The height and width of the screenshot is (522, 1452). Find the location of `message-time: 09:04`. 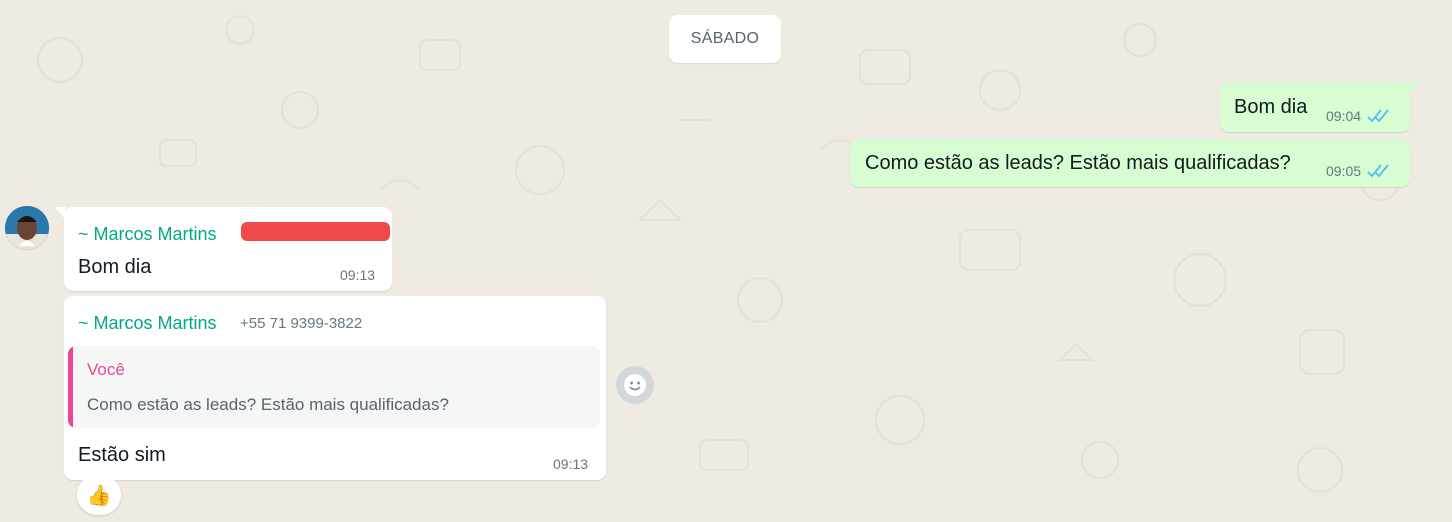

message-time: 09:04 is located at coordinates (1344, 116).